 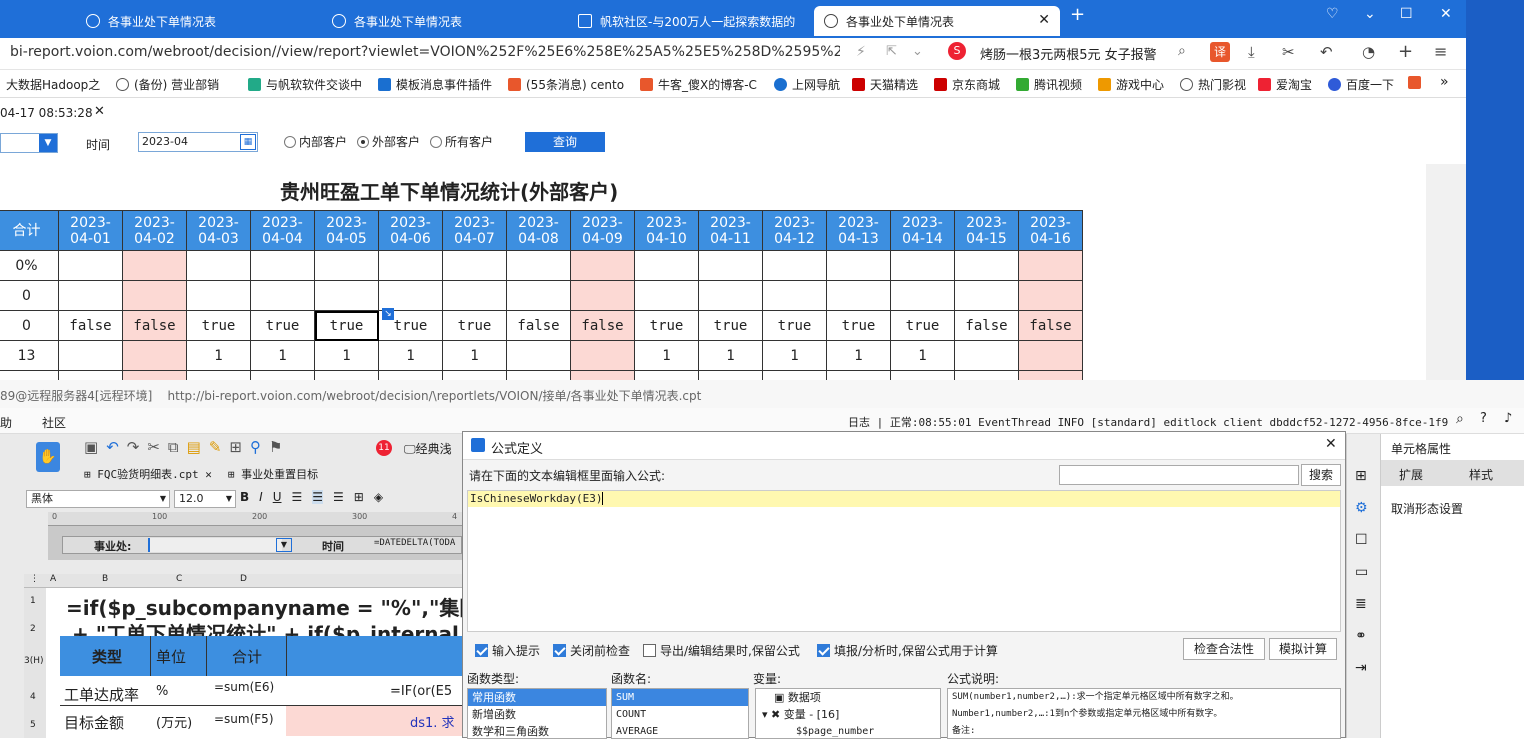 I want to click on align-left-icon: ☰, so click(x=297, y=497).